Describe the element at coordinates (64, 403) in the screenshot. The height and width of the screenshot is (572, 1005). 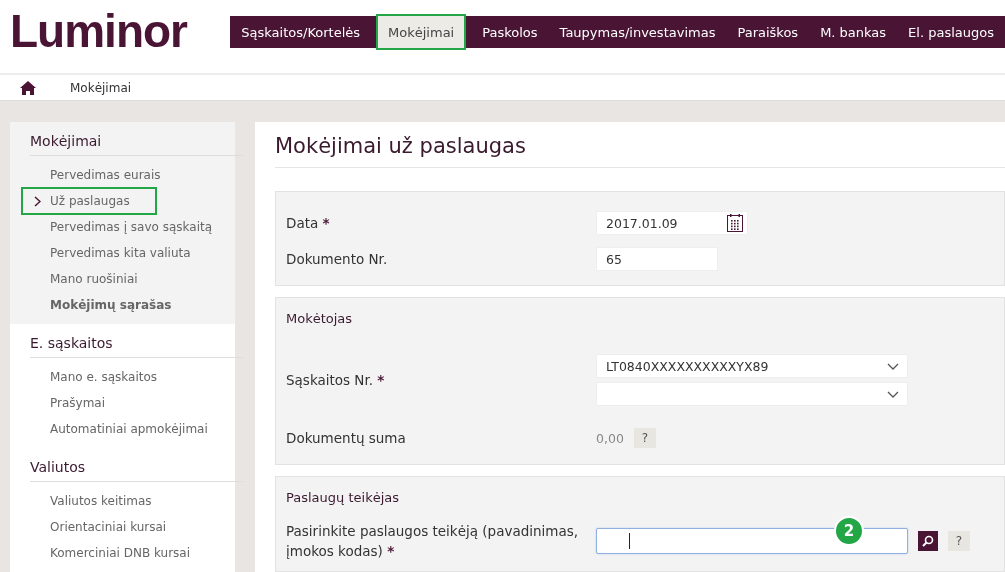
I see `sidebar-item: Prašymai` at that location.